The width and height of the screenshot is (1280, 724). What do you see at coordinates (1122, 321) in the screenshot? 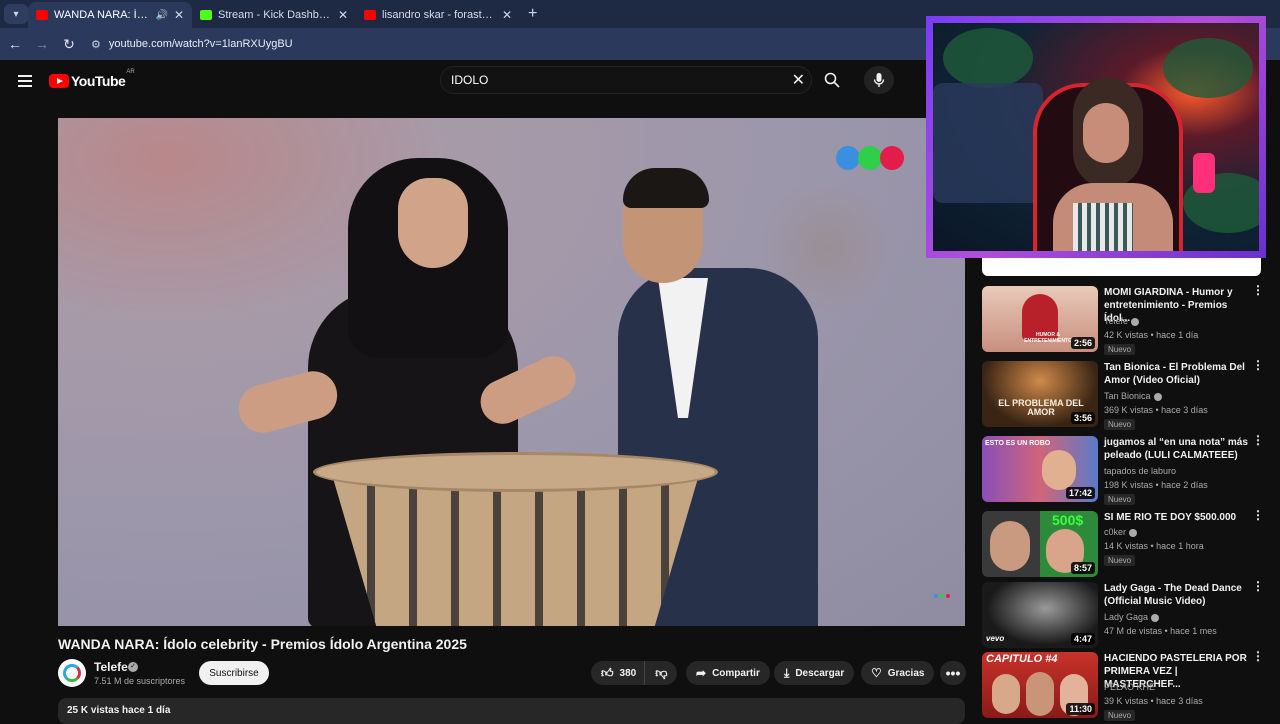
I see `rec-channel: Telefe` at bounding box center [1122, 321].